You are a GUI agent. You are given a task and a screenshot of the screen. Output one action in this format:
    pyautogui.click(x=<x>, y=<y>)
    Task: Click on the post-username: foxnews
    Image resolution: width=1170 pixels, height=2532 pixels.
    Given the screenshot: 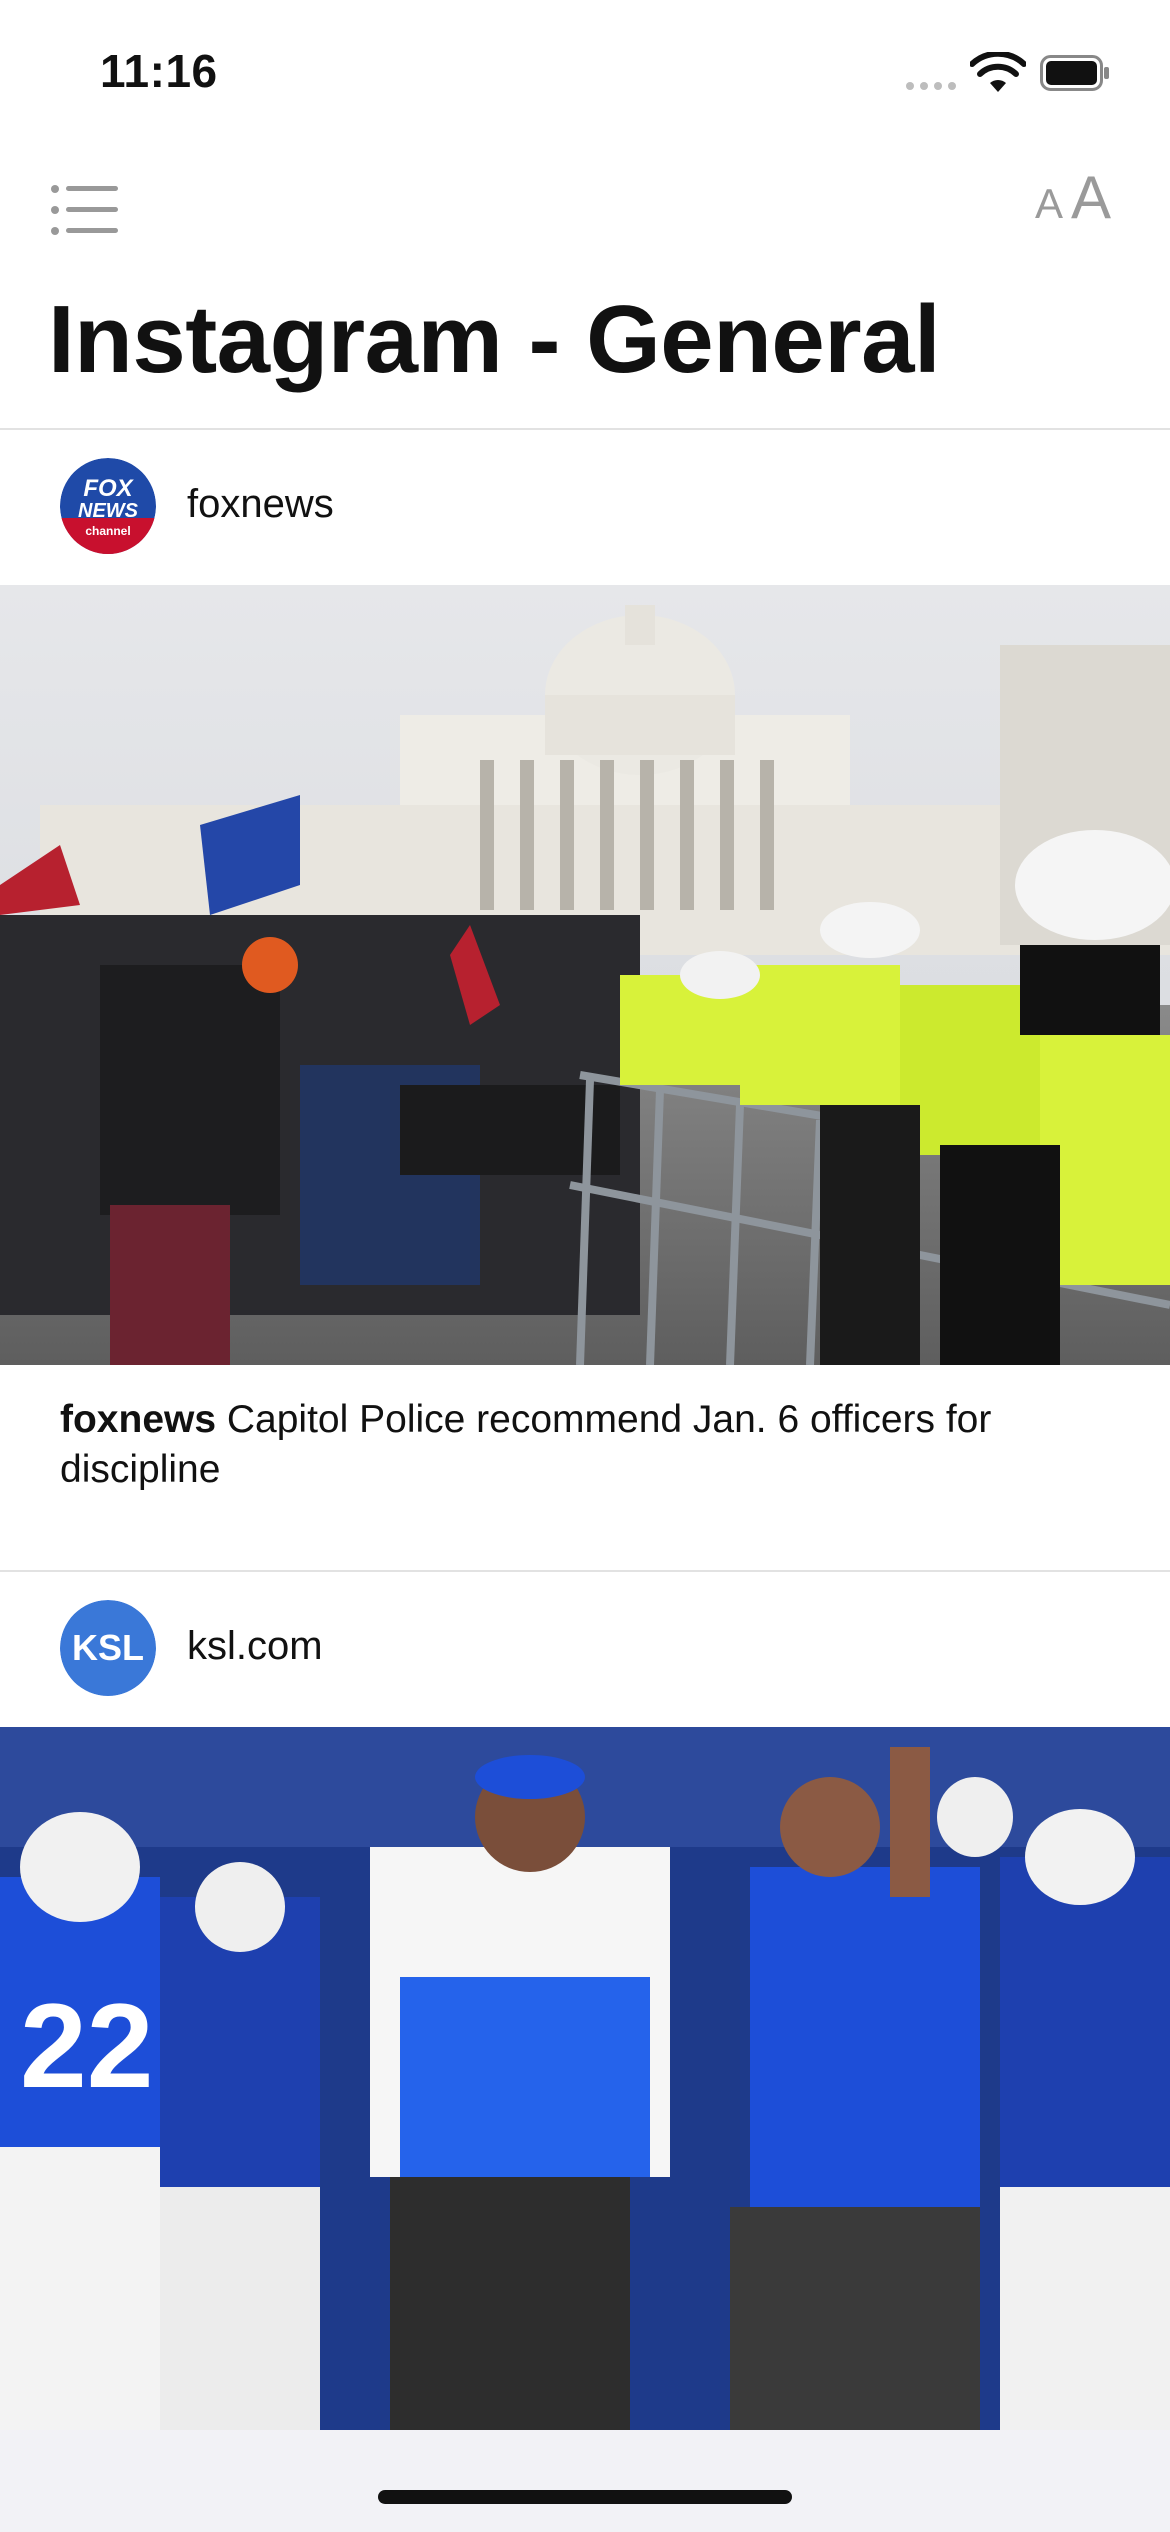 What is the action you would take?
    pyautogui.click(x=260, y=504)
    